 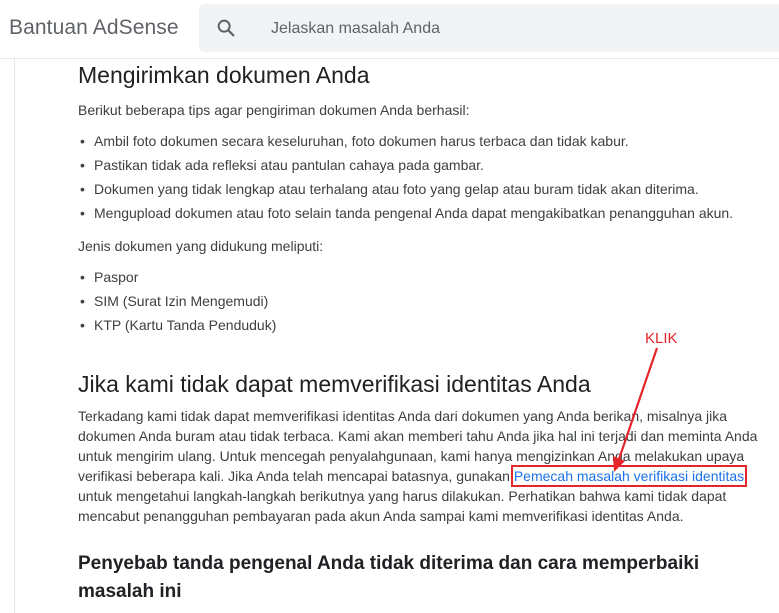 I want to click on list-item: SIM (Surat Izin Mengemudi), so click(x=177, y=301).